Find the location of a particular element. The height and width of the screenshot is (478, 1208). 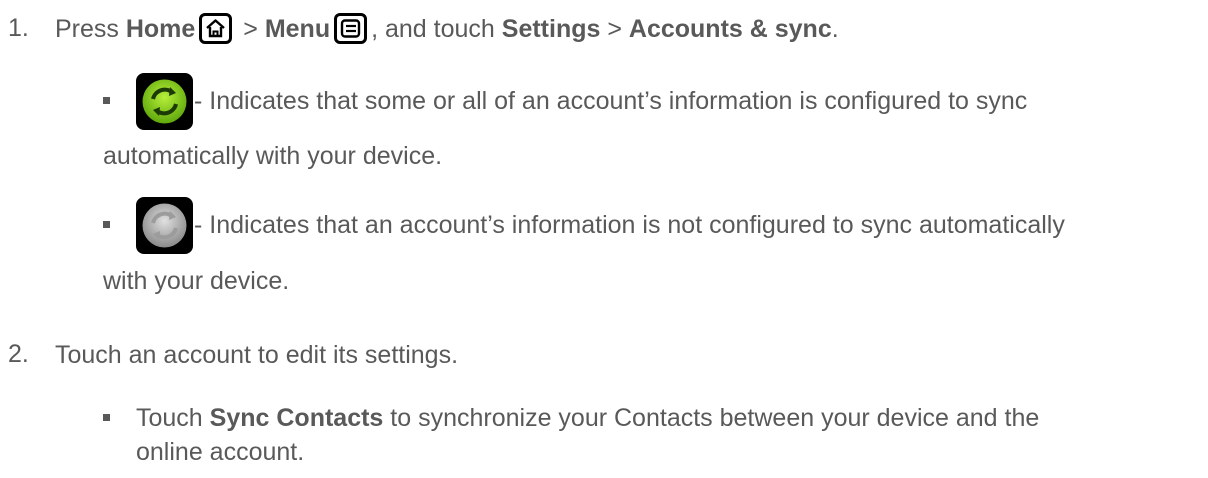

step-1-press: Press is located at coordinates (90, 29).